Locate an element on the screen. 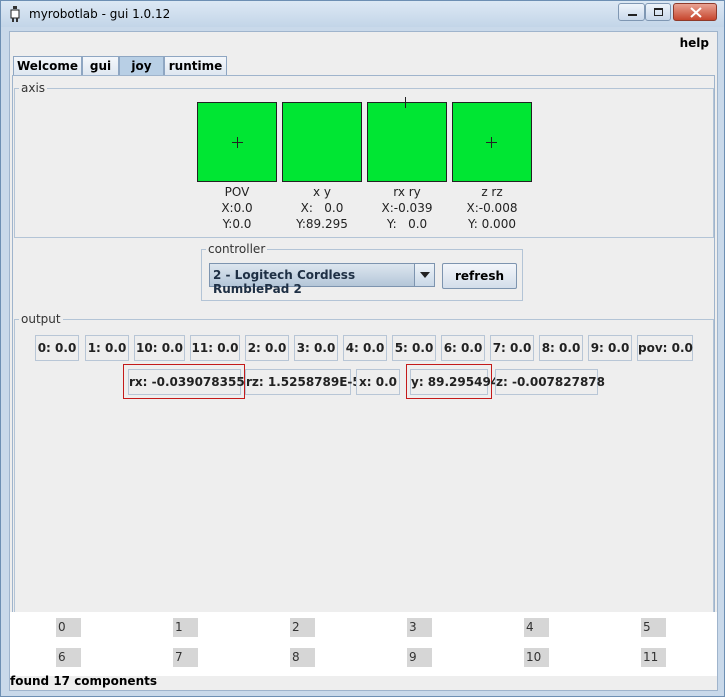  zrz-labels: z rz X:-0.008 Y: 0.000 is located at coordinates (492, 208).